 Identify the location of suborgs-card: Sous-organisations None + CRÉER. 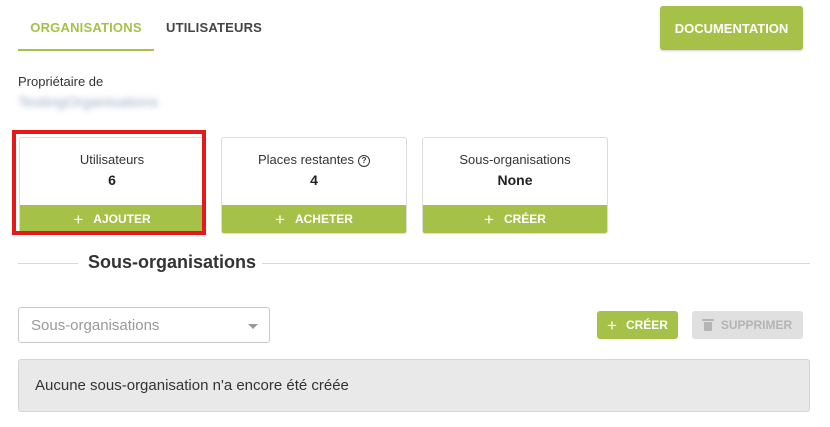
(515, 185).